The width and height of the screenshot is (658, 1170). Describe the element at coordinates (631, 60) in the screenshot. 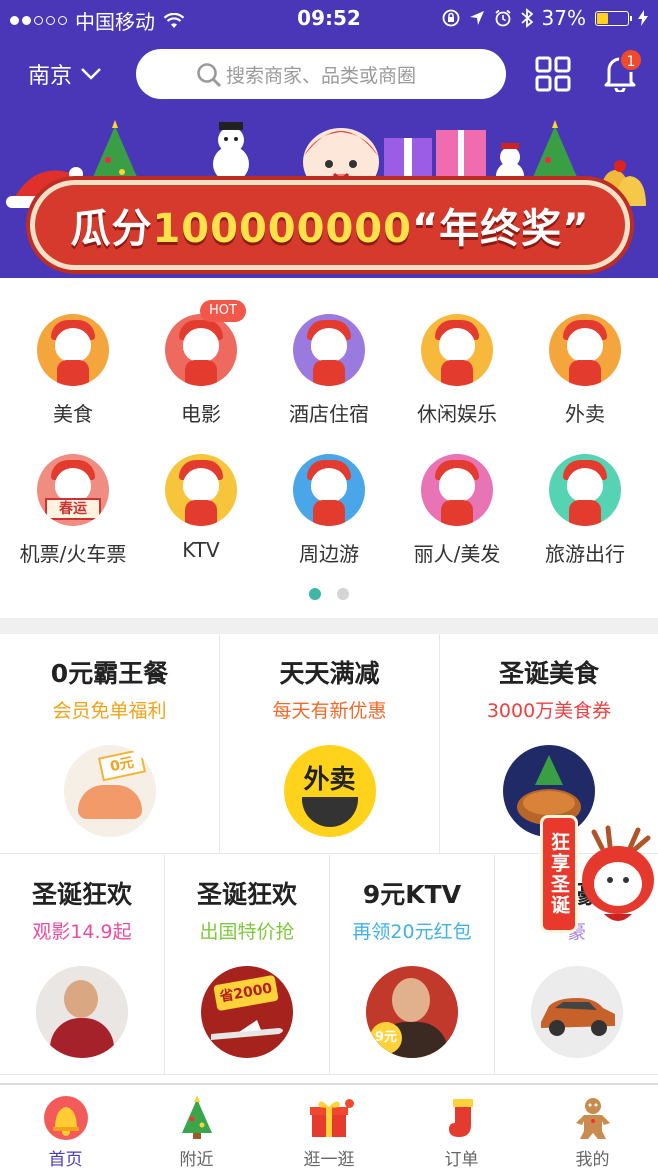

I see `notification-count-badge: 1` at that location.